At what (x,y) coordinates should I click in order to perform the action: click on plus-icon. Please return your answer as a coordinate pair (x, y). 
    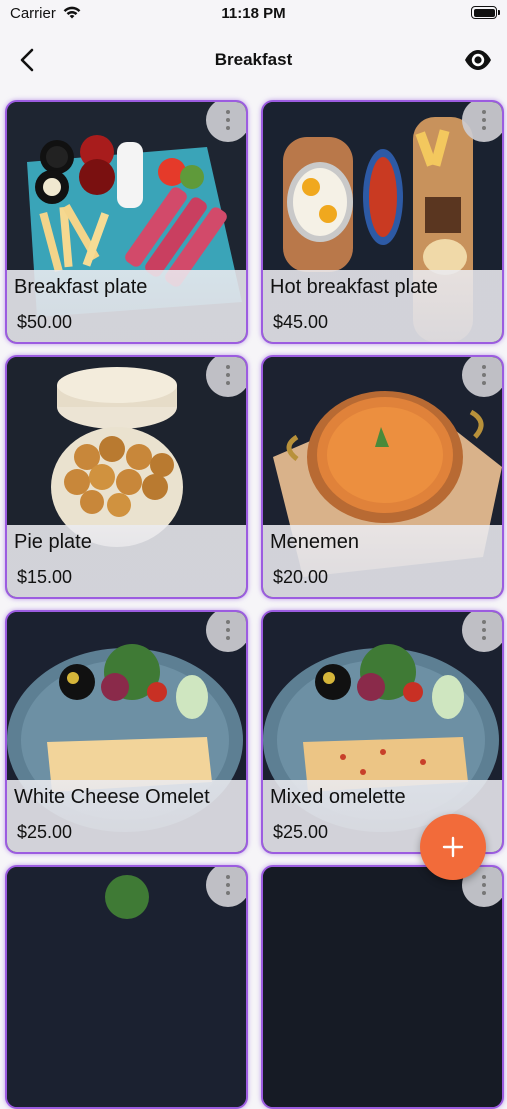
    Looking at the image, I should click on (453, 847).